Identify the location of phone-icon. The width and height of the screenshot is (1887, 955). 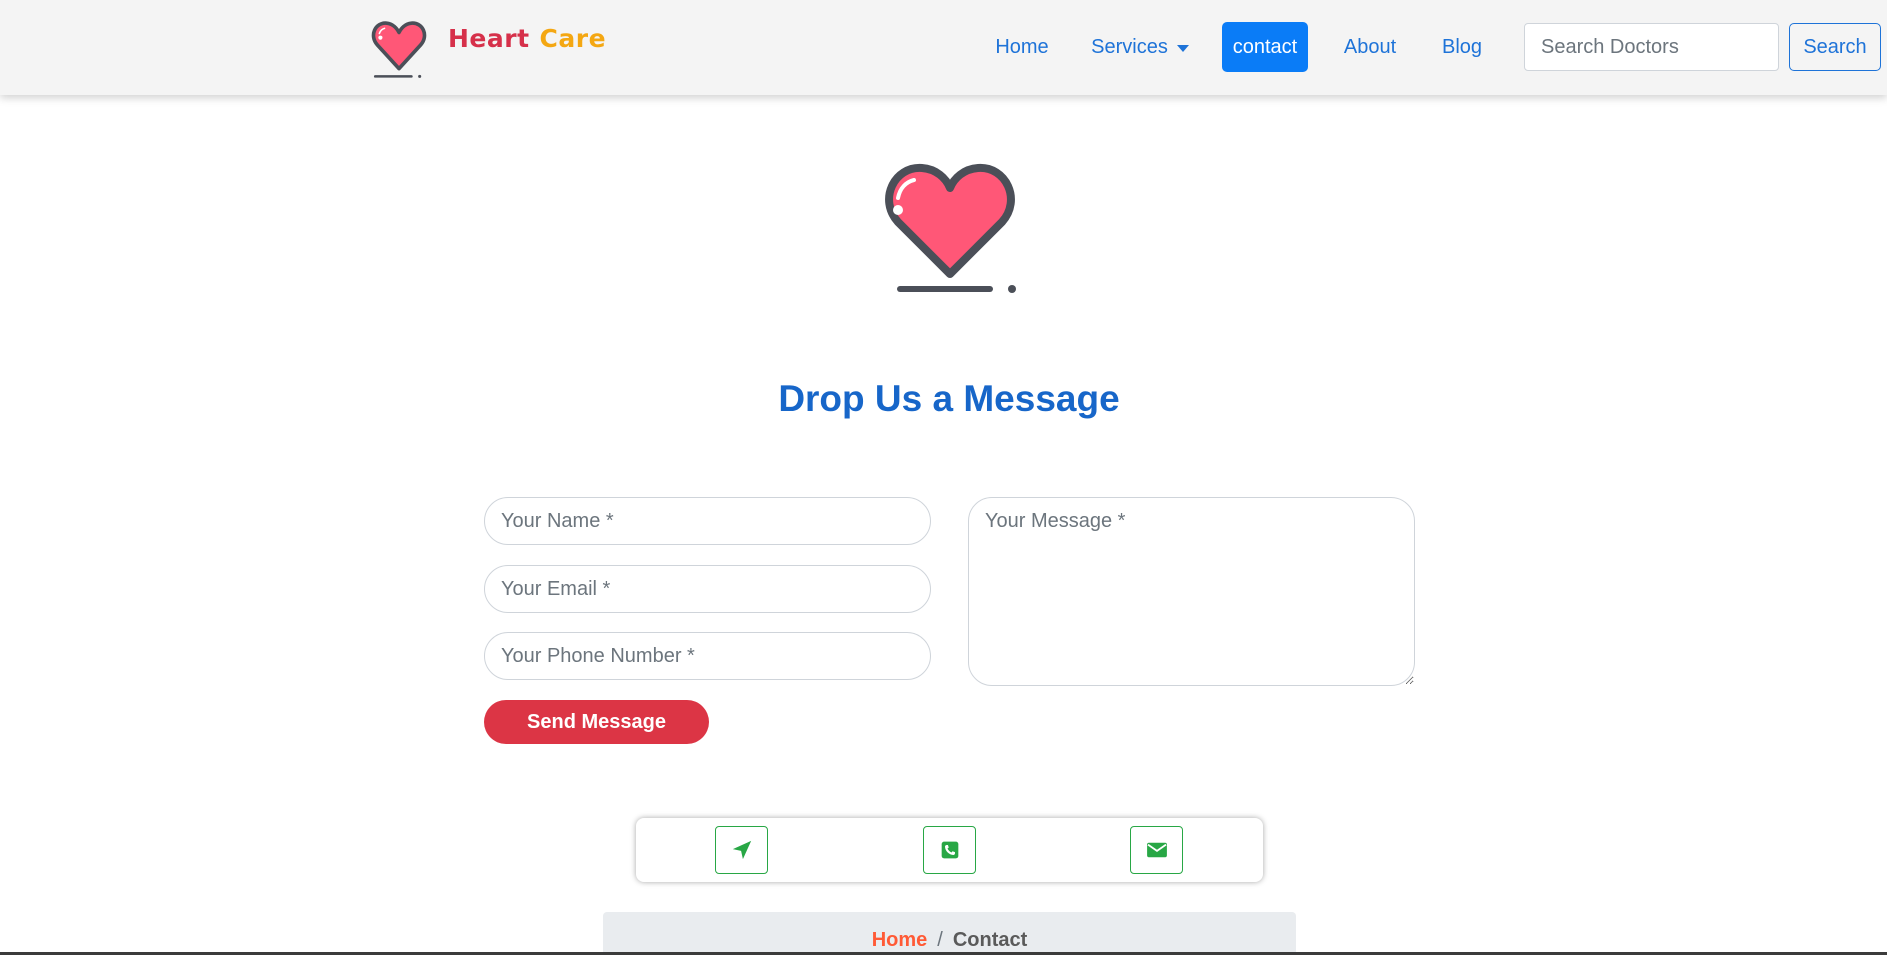
(949, 850).